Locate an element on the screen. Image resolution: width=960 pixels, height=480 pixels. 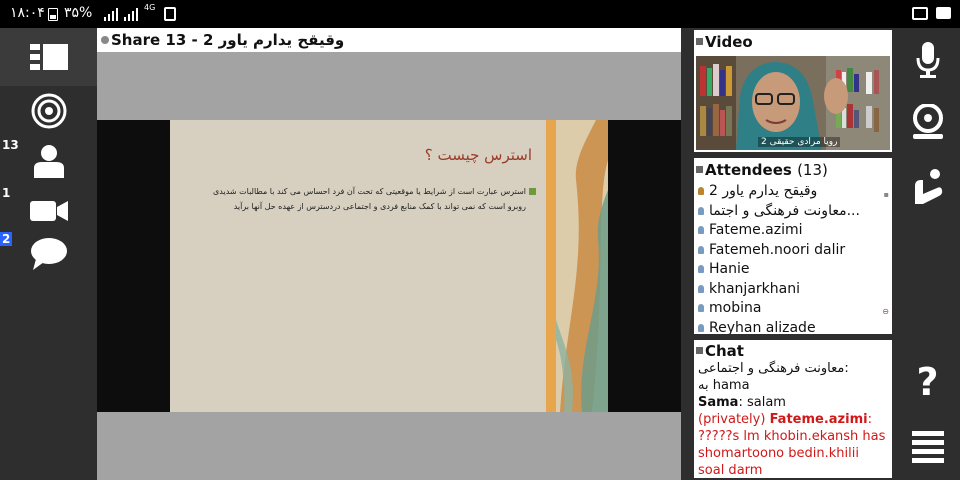
raise-hand-button is located at coordinates (927, 186).